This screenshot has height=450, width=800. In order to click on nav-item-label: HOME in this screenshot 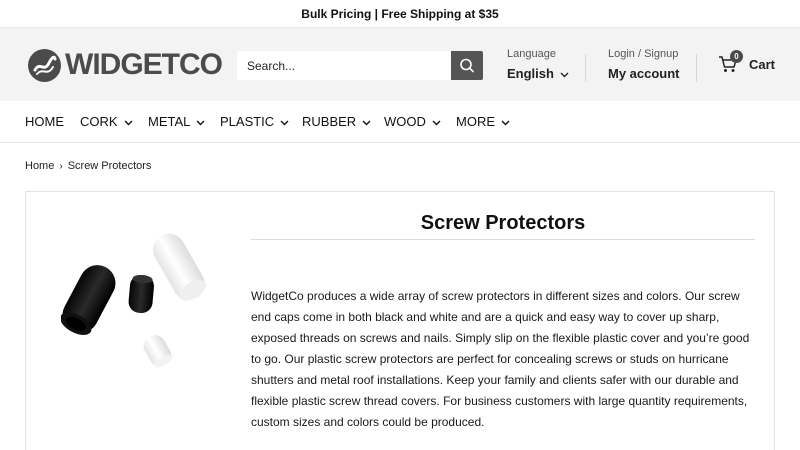, I will do `click(44, 121)`.